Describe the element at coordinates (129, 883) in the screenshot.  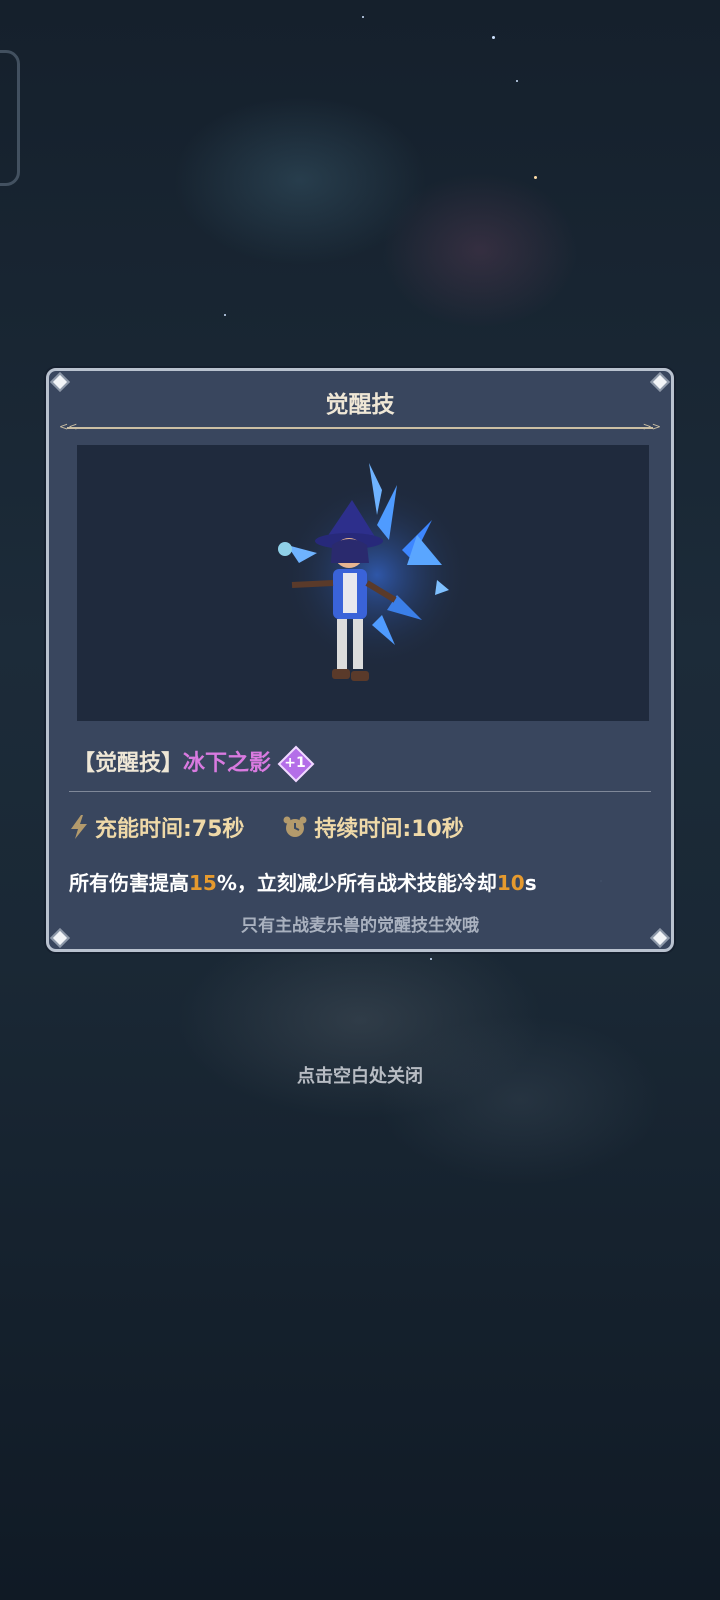
I see `desc-text: 所有伤害提高` at that location.